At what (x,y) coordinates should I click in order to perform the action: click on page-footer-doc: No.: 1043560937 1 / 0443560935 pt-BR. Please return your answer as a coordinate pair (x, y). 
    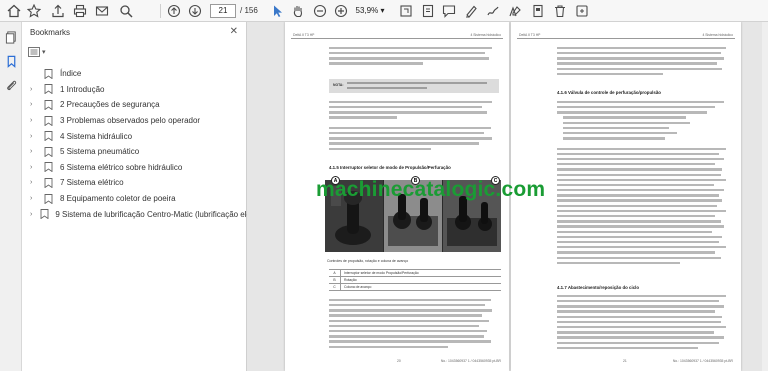
    Looking at the image, I should click on (470, 361).